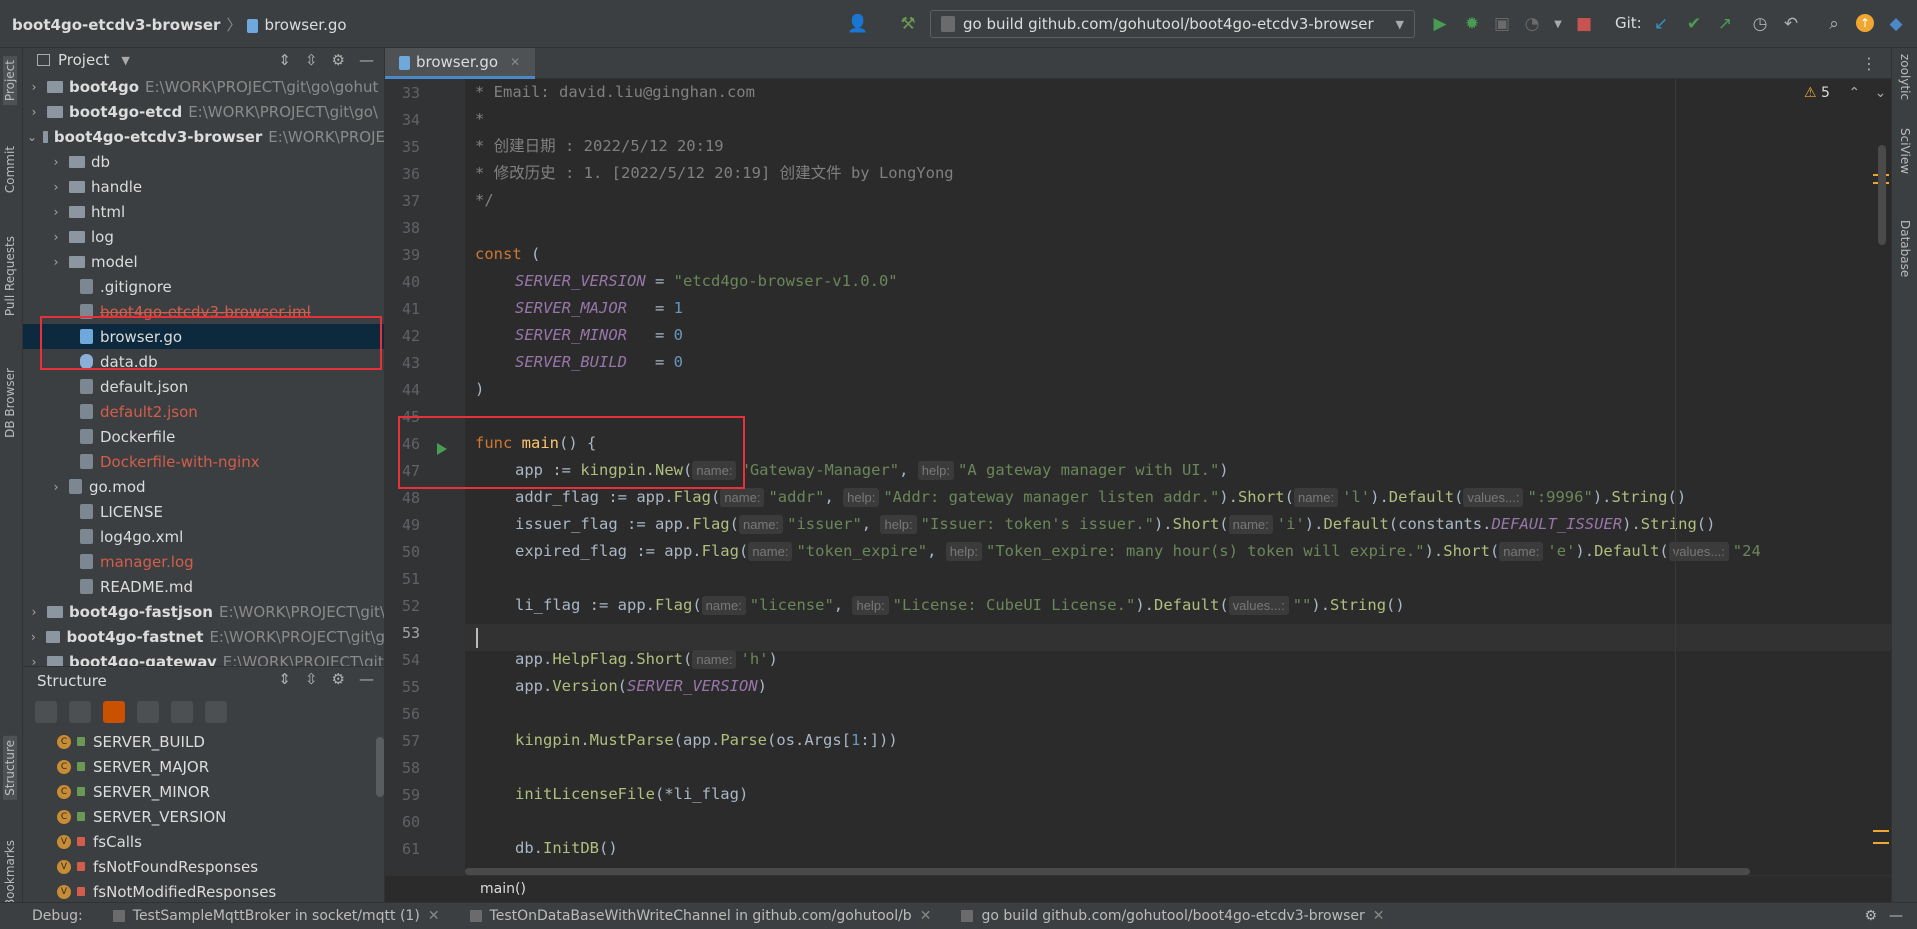  What do you see at coordinates (203, 111) in the screenshot?
I see `tree-item-module: › boot4go-etcd E:\WORK\PROJECT\git\go\` at bounding box center [203, 111].